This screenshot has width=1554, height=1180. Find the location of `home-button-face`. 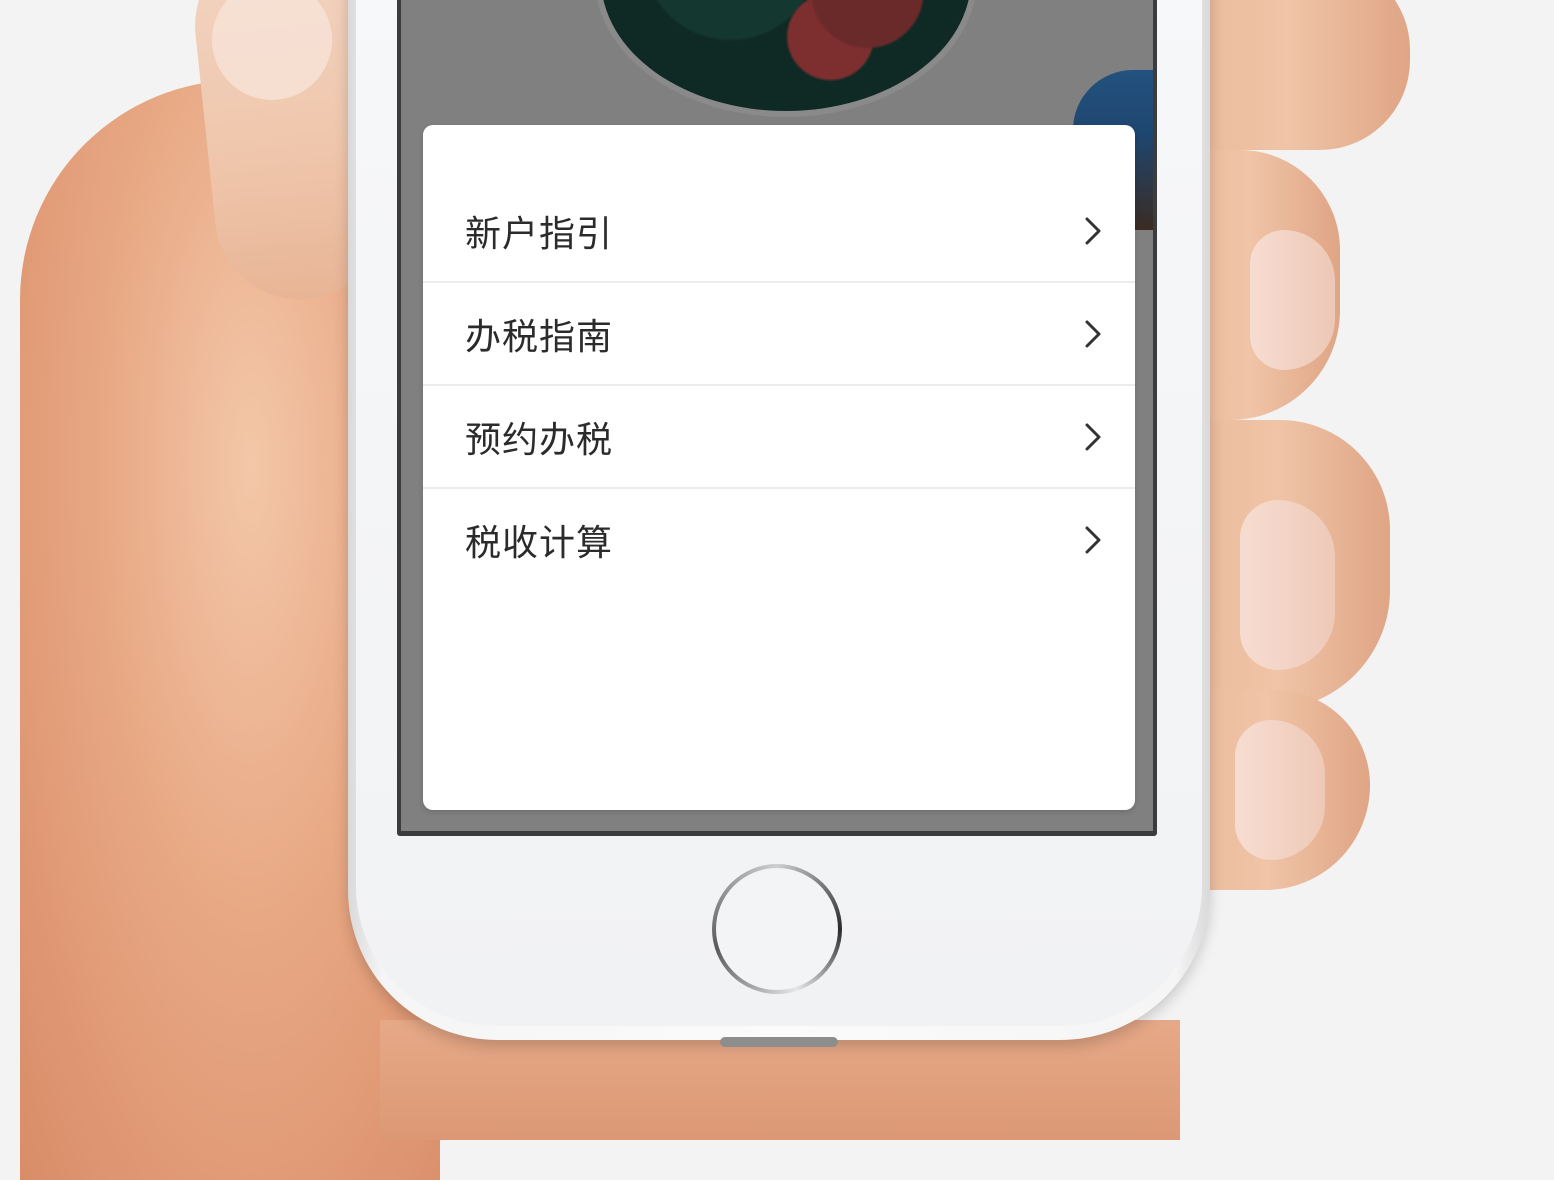

home-button-face is located at coordinates (777, 929).